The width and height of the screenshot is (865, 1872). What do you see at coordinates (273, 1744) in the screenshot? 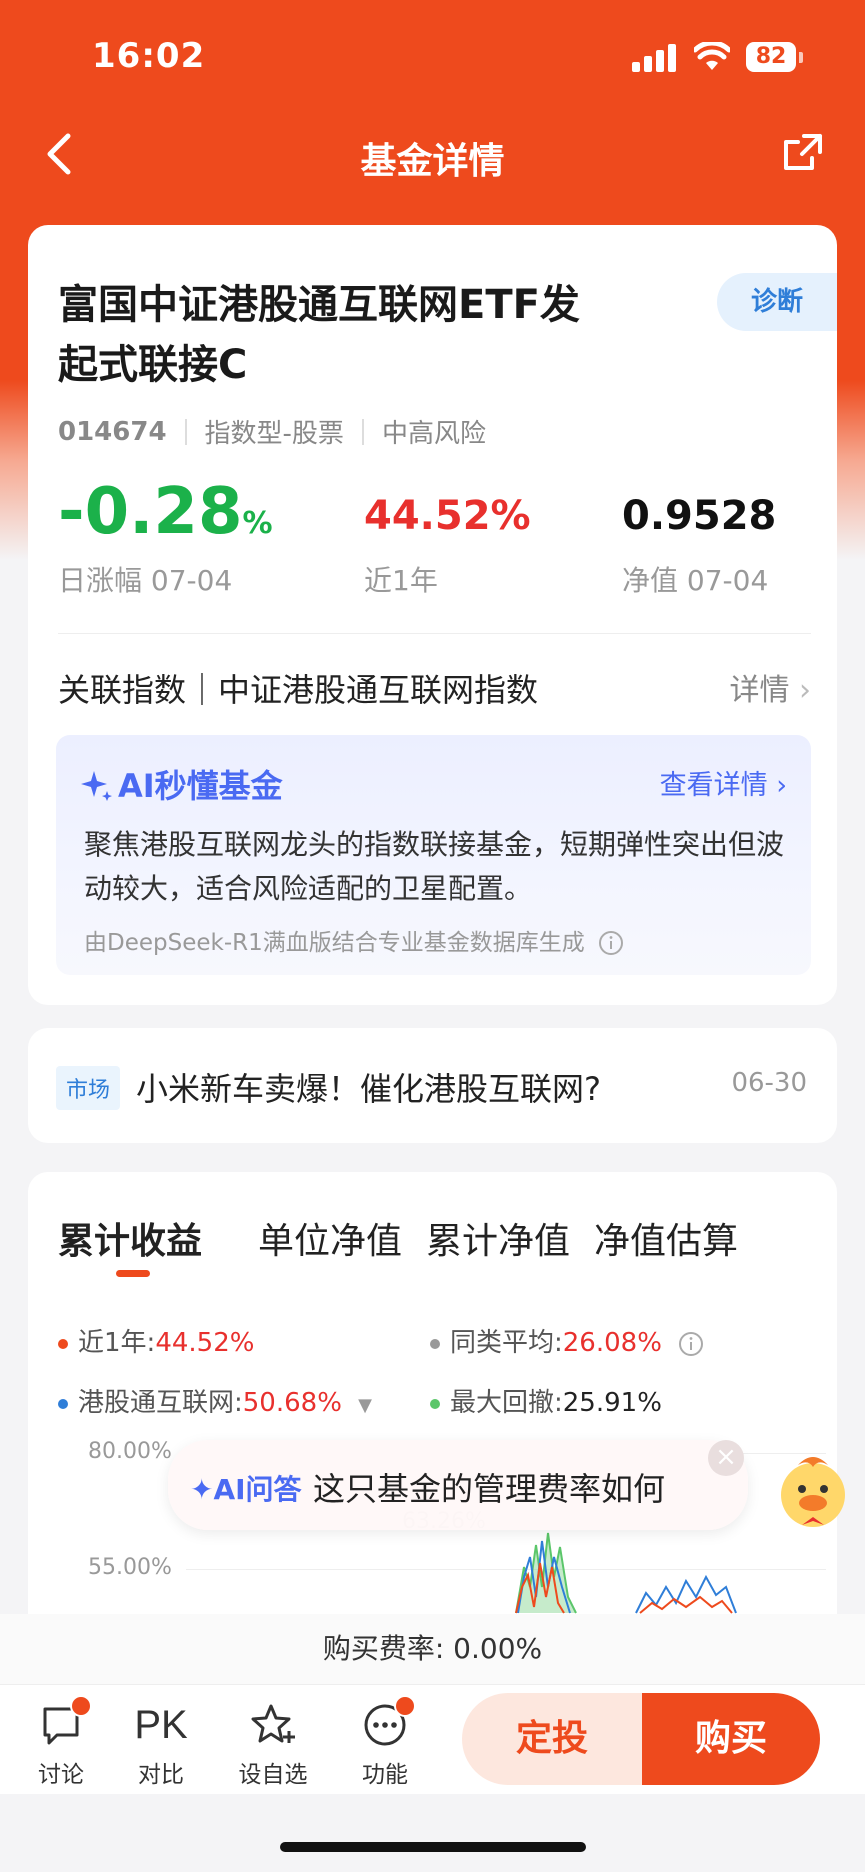
I see `add-watchlist-button: 设自选` at bounding box center [273, 1744].